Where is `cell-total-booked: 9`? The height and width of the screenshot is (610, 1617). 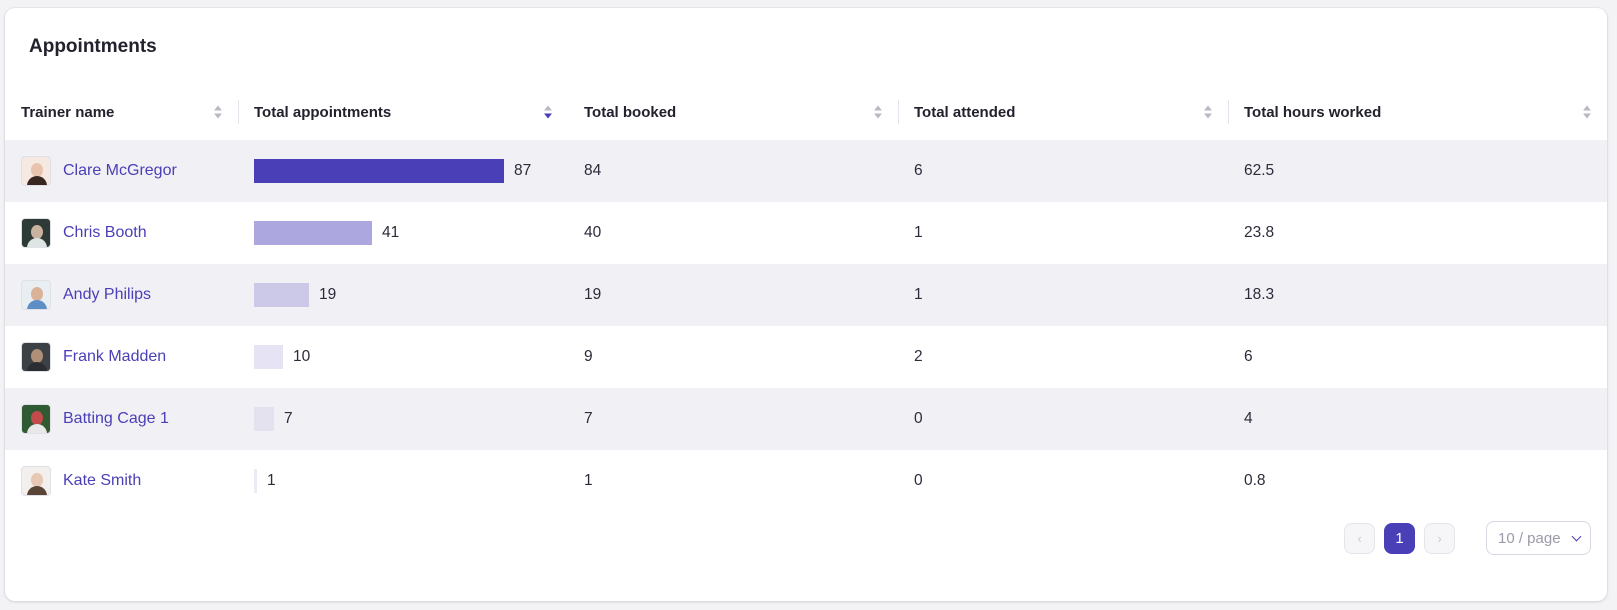
cell-total-booked: 9 is located at coordinates (588, 356).